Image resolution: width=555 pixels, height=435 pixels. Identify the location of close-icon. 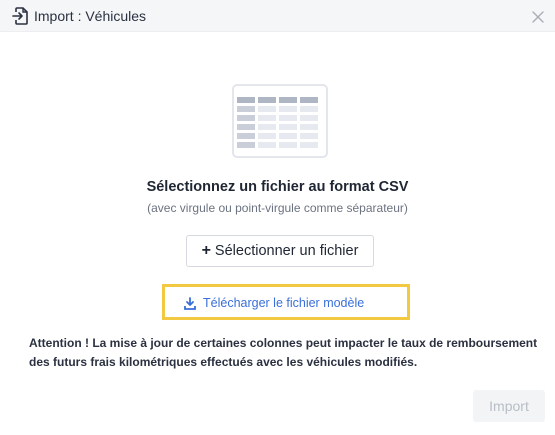
(538, 17).